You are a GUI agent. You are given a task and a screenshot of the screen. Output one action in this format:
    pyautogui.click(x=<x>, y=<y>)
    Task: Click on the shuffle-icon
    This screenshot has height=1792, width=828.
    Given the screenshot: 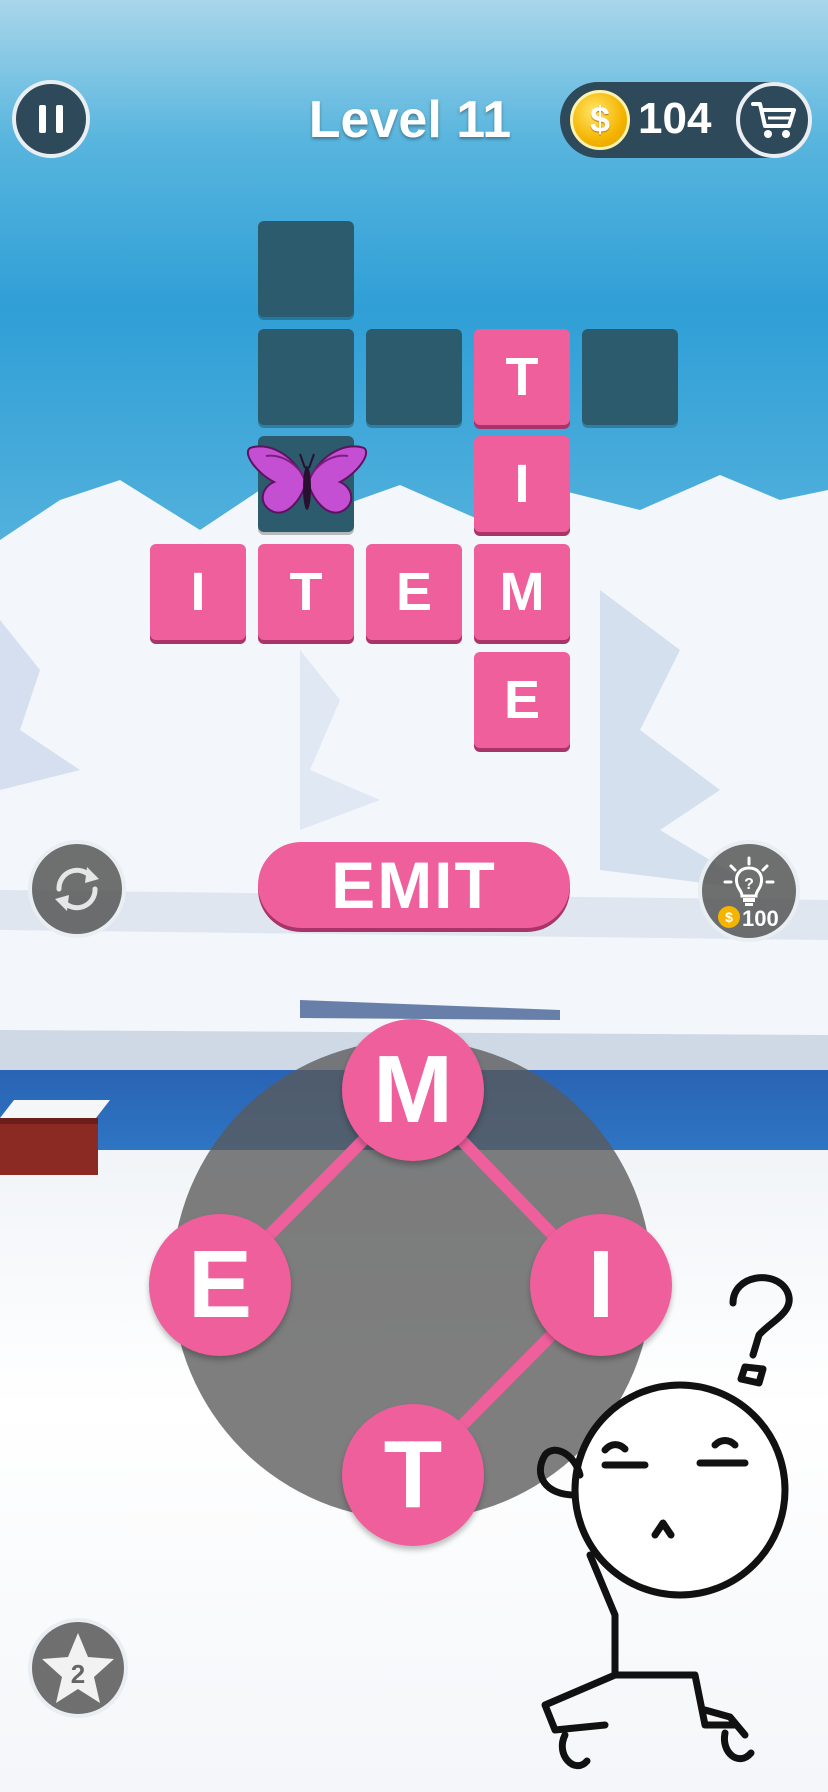 What is the action you would take?
    pyautogui.click(x=77, y=889)
    